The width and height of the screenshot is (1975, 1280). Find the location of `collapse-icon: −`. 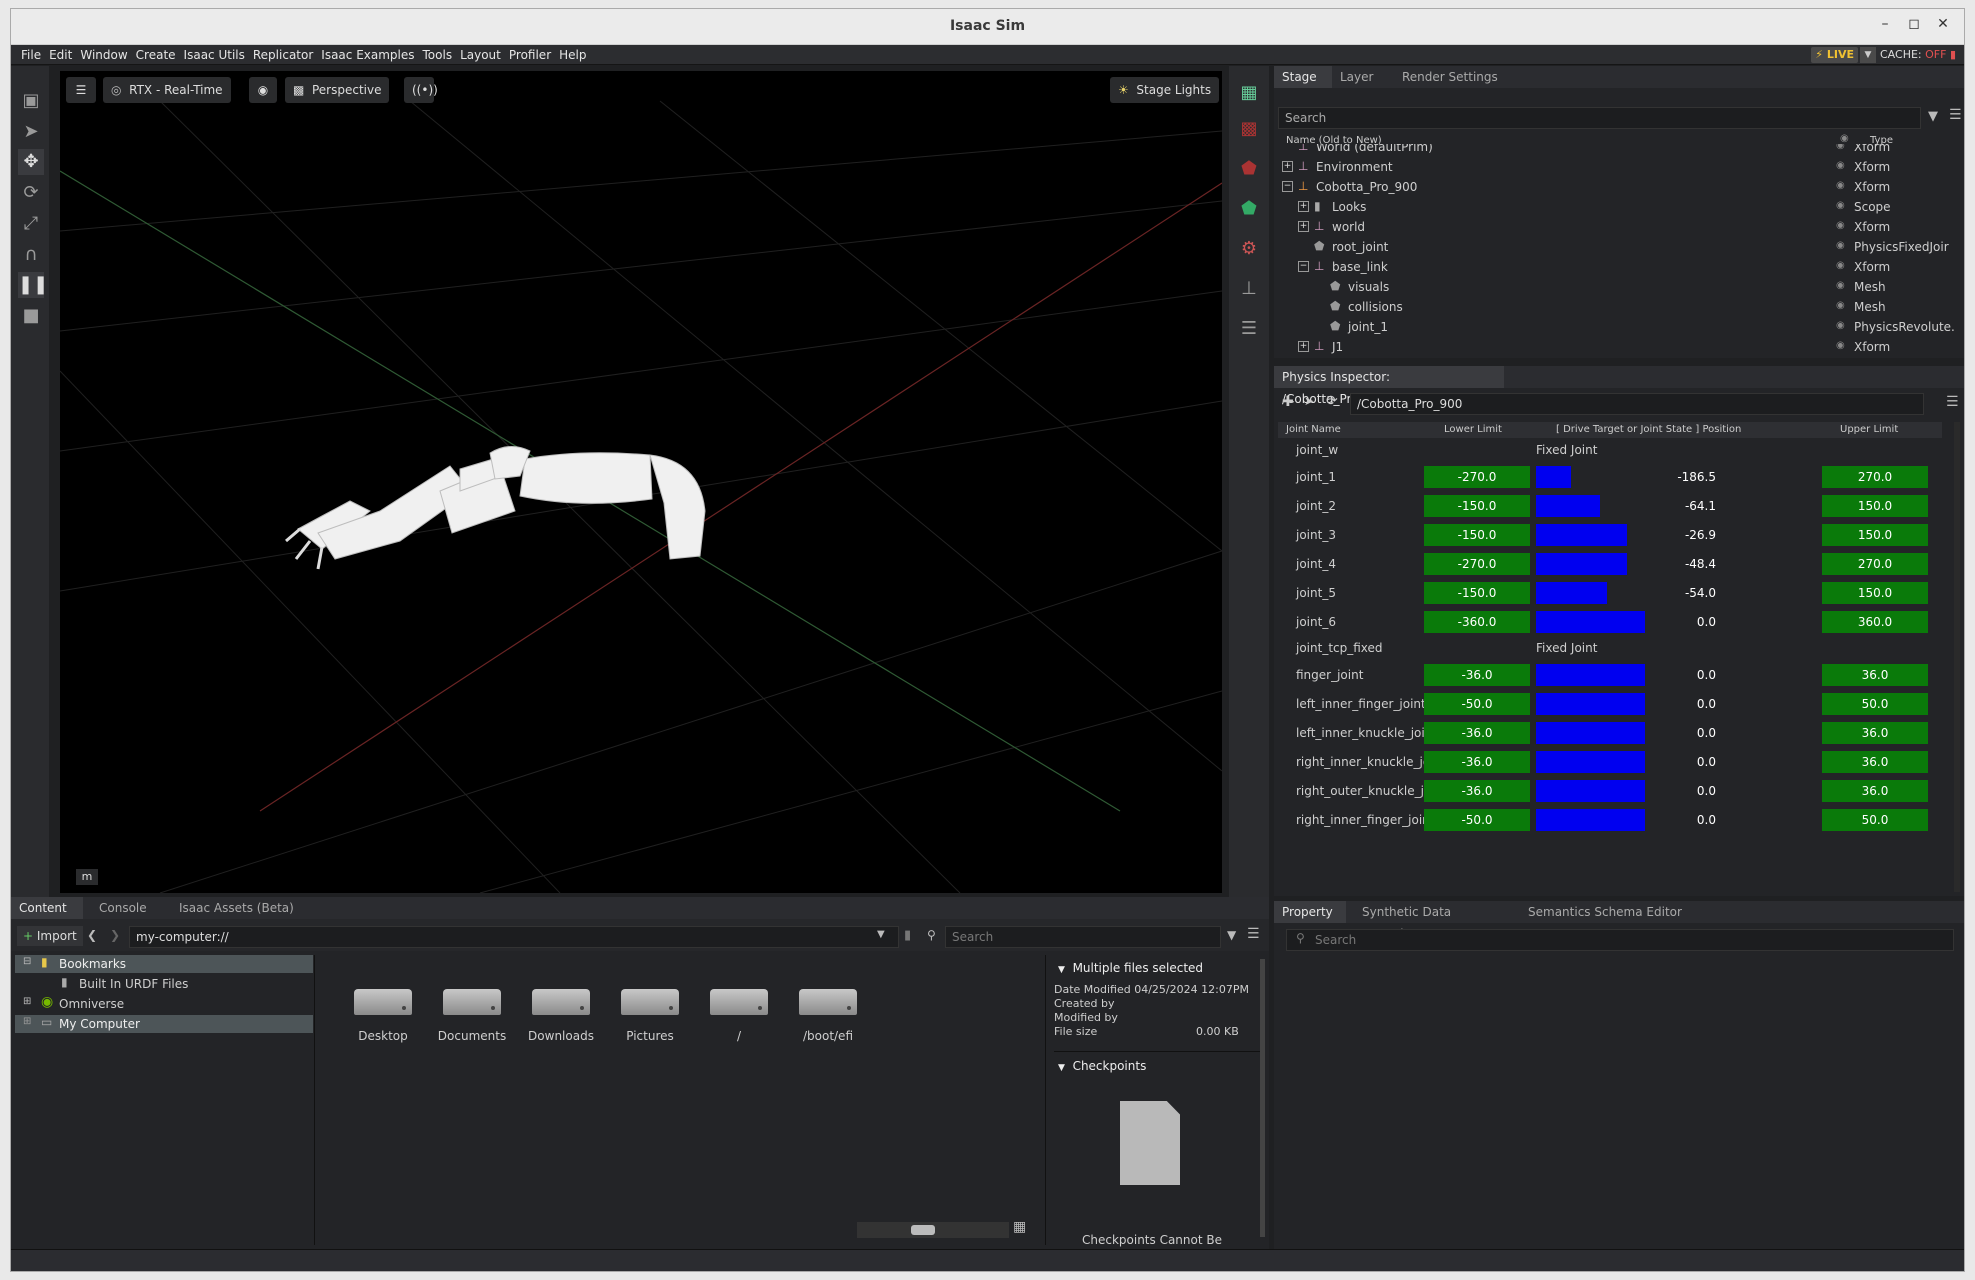

collapse-icon: − is located at coordinates (1303, 266).